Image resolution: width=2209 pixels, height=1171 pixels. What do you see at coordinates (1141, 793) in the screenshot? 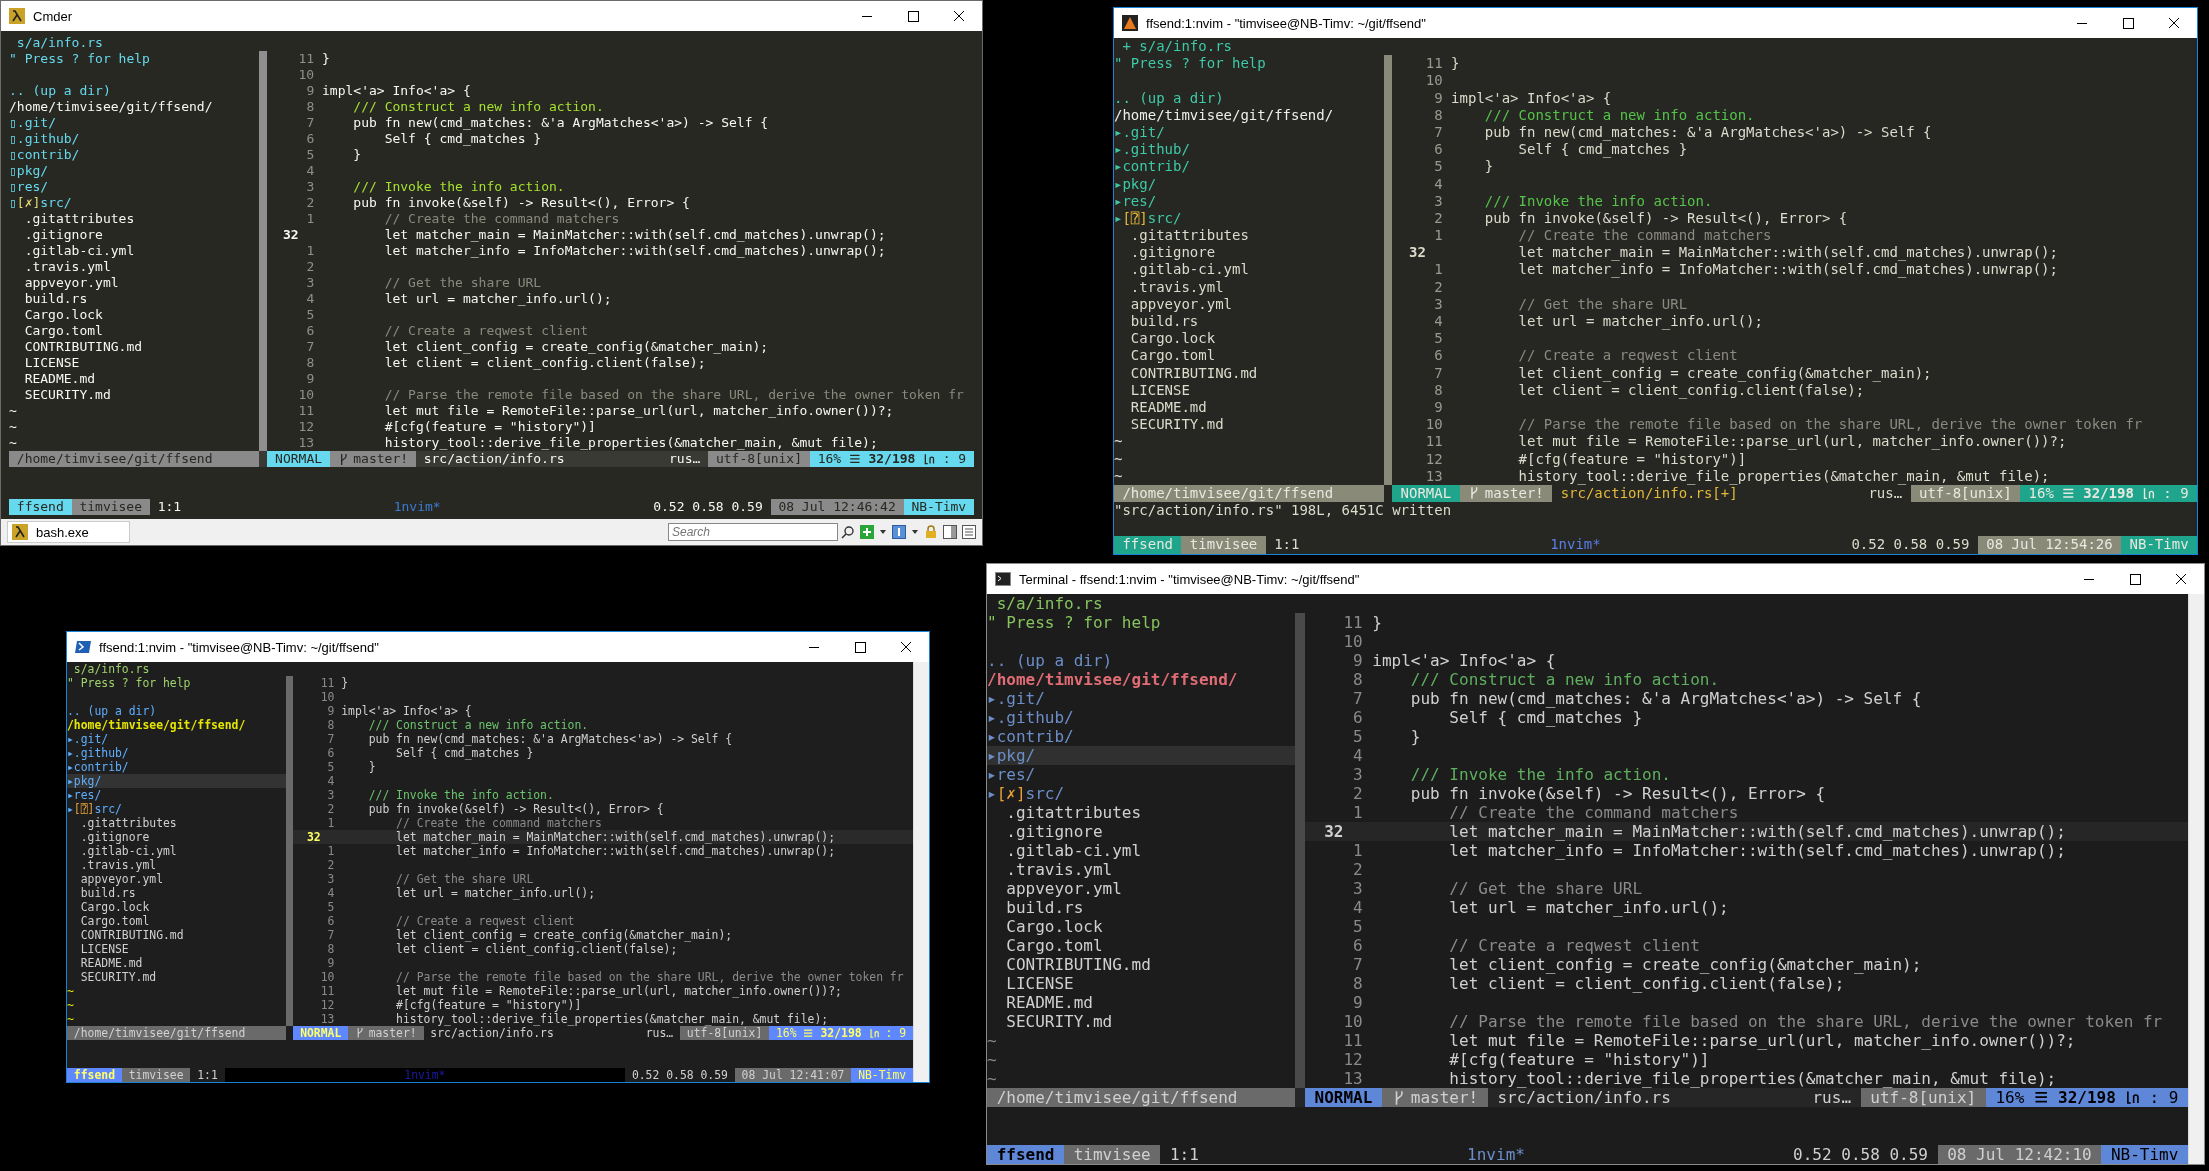
I see `tree-item: ▸[✗]src/` at bounding box center [1141, 793].